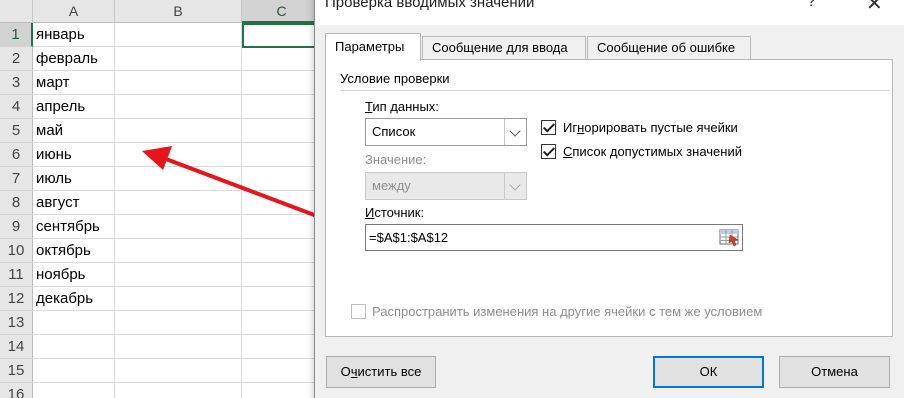 This screenshot has width=904, height=398. What do you see at coordinates (16, 227) in the screenshot?
I see `row-header-9: 9` at bounding box center [16, 227].